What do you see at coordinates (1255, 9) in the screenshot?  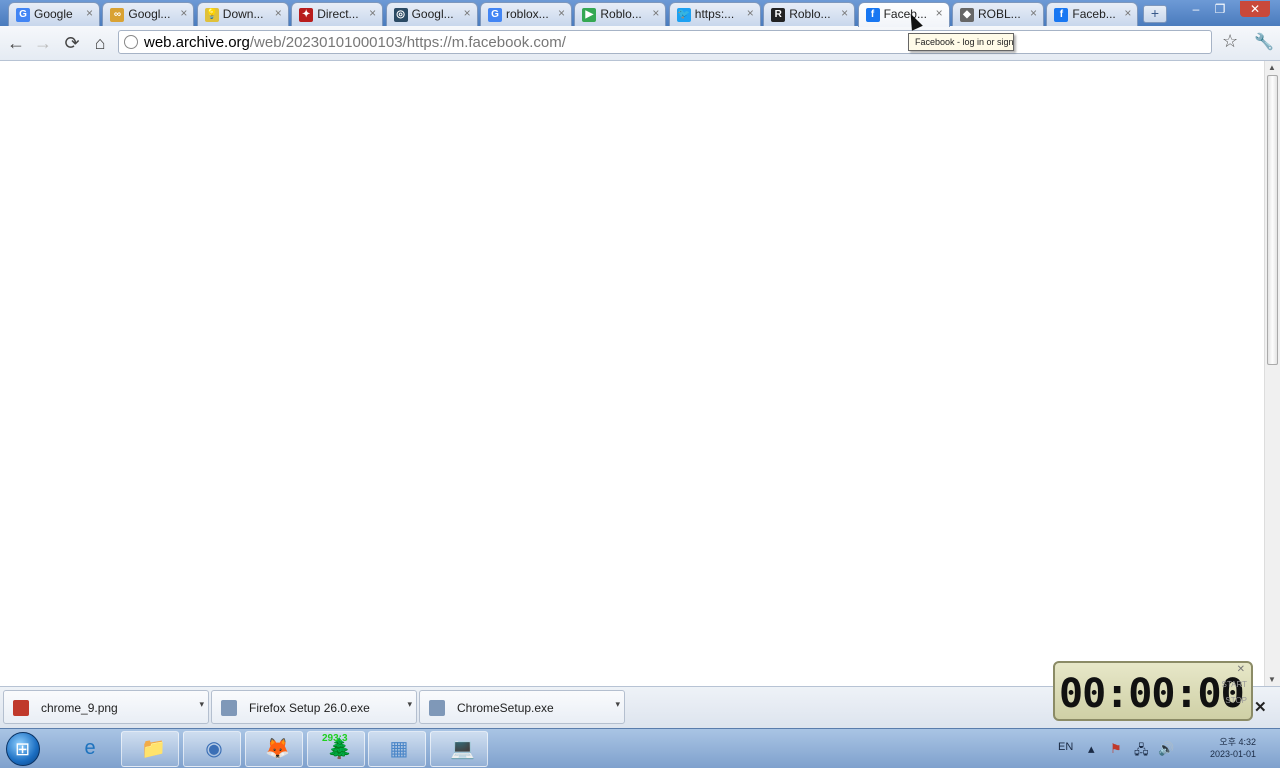 I see `close-window-button: ✕` at bounding box center [1255, 9].